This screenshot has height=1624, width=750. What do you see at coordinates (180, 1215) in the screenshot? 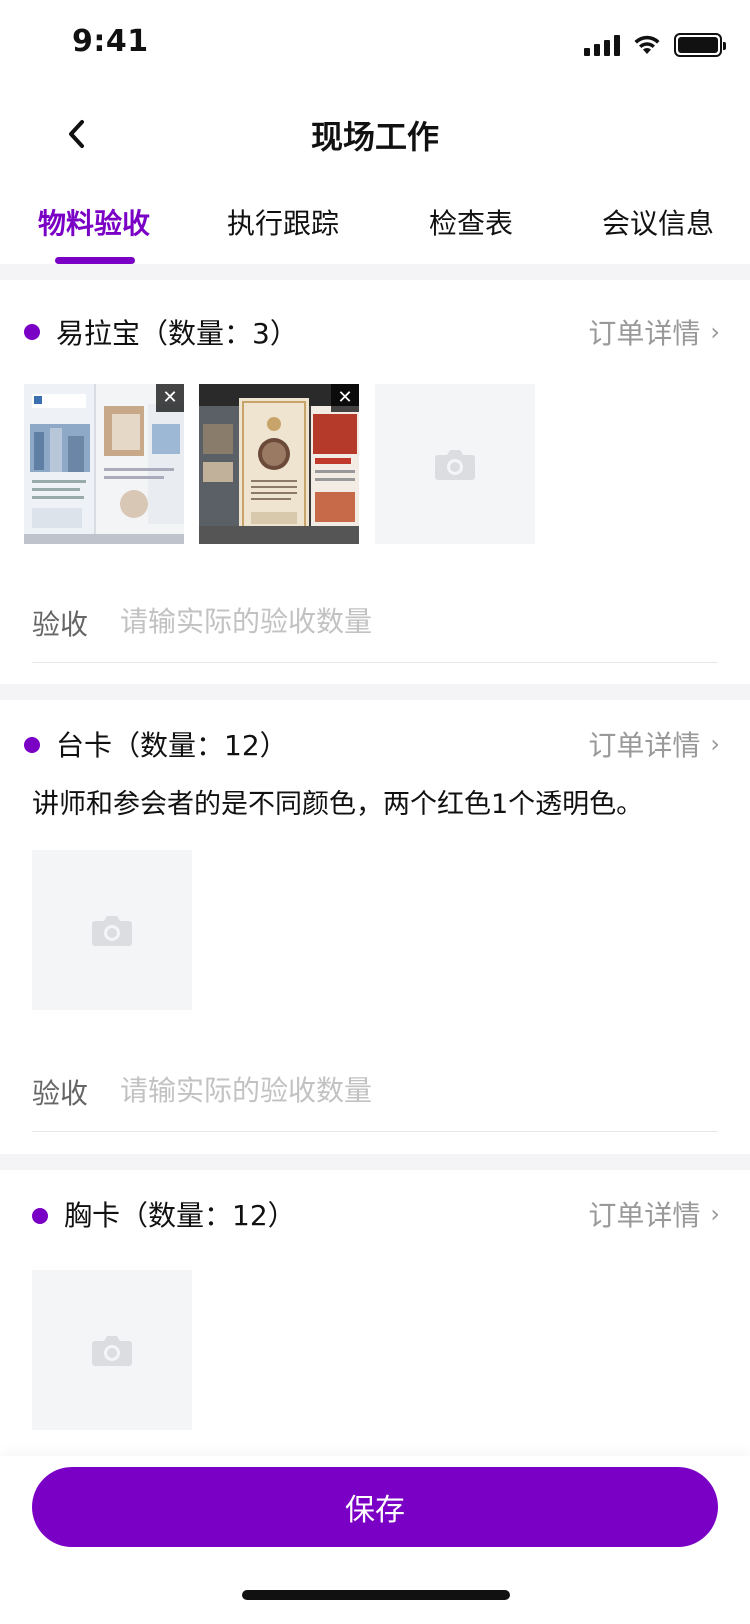
I see `section-title: 胸卡（数量：12）` at bounding box center [180, 1215].